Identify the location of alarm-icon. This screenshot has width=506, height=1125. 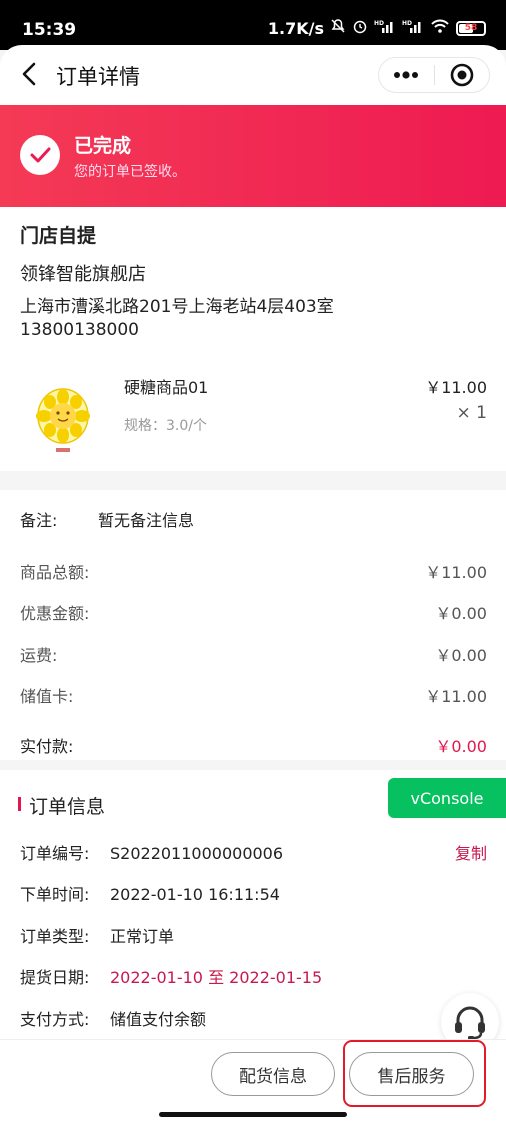
(360, 28).